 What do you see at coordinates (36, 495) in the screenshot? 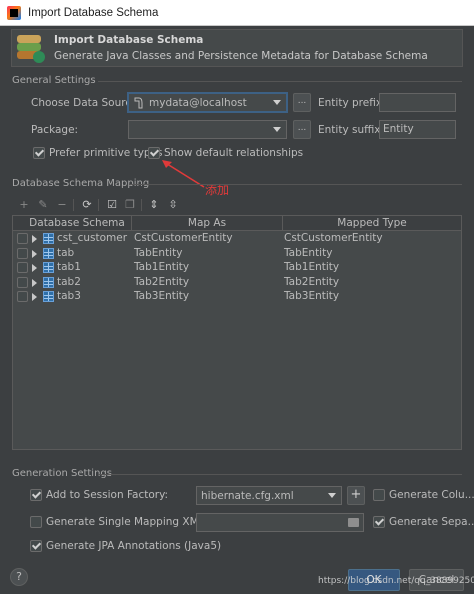
I see `add-session-factory-checkbox` at bounding box center [36, 495].